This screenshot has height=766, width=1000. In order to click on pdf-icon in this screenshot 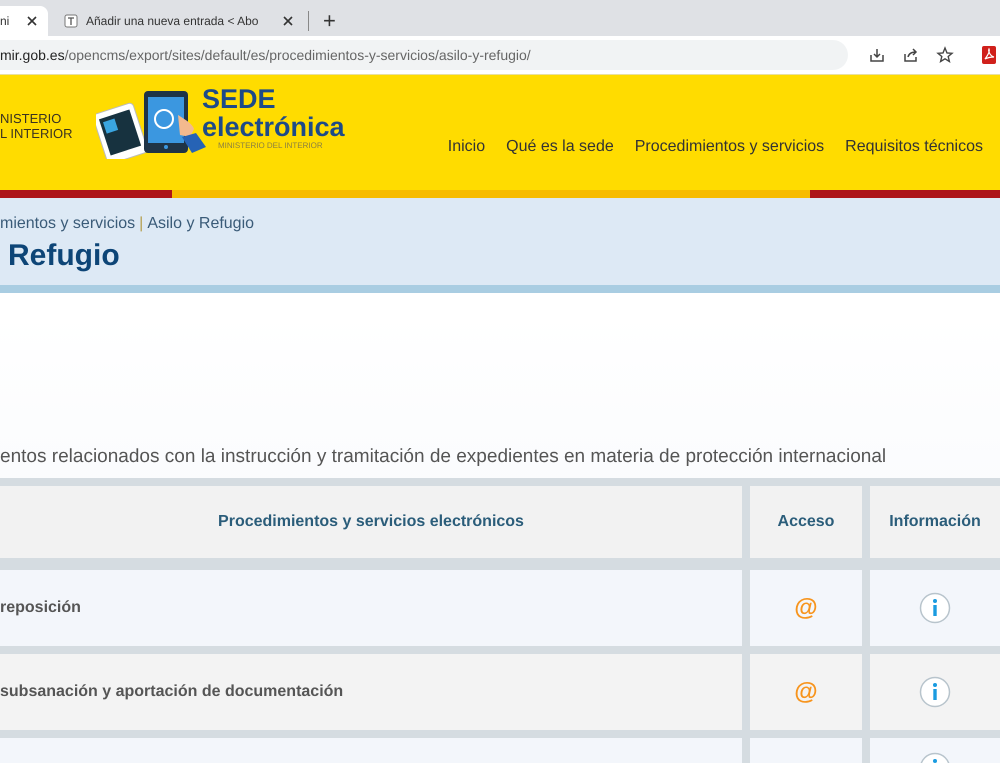, I will do `click(989, 55)`.